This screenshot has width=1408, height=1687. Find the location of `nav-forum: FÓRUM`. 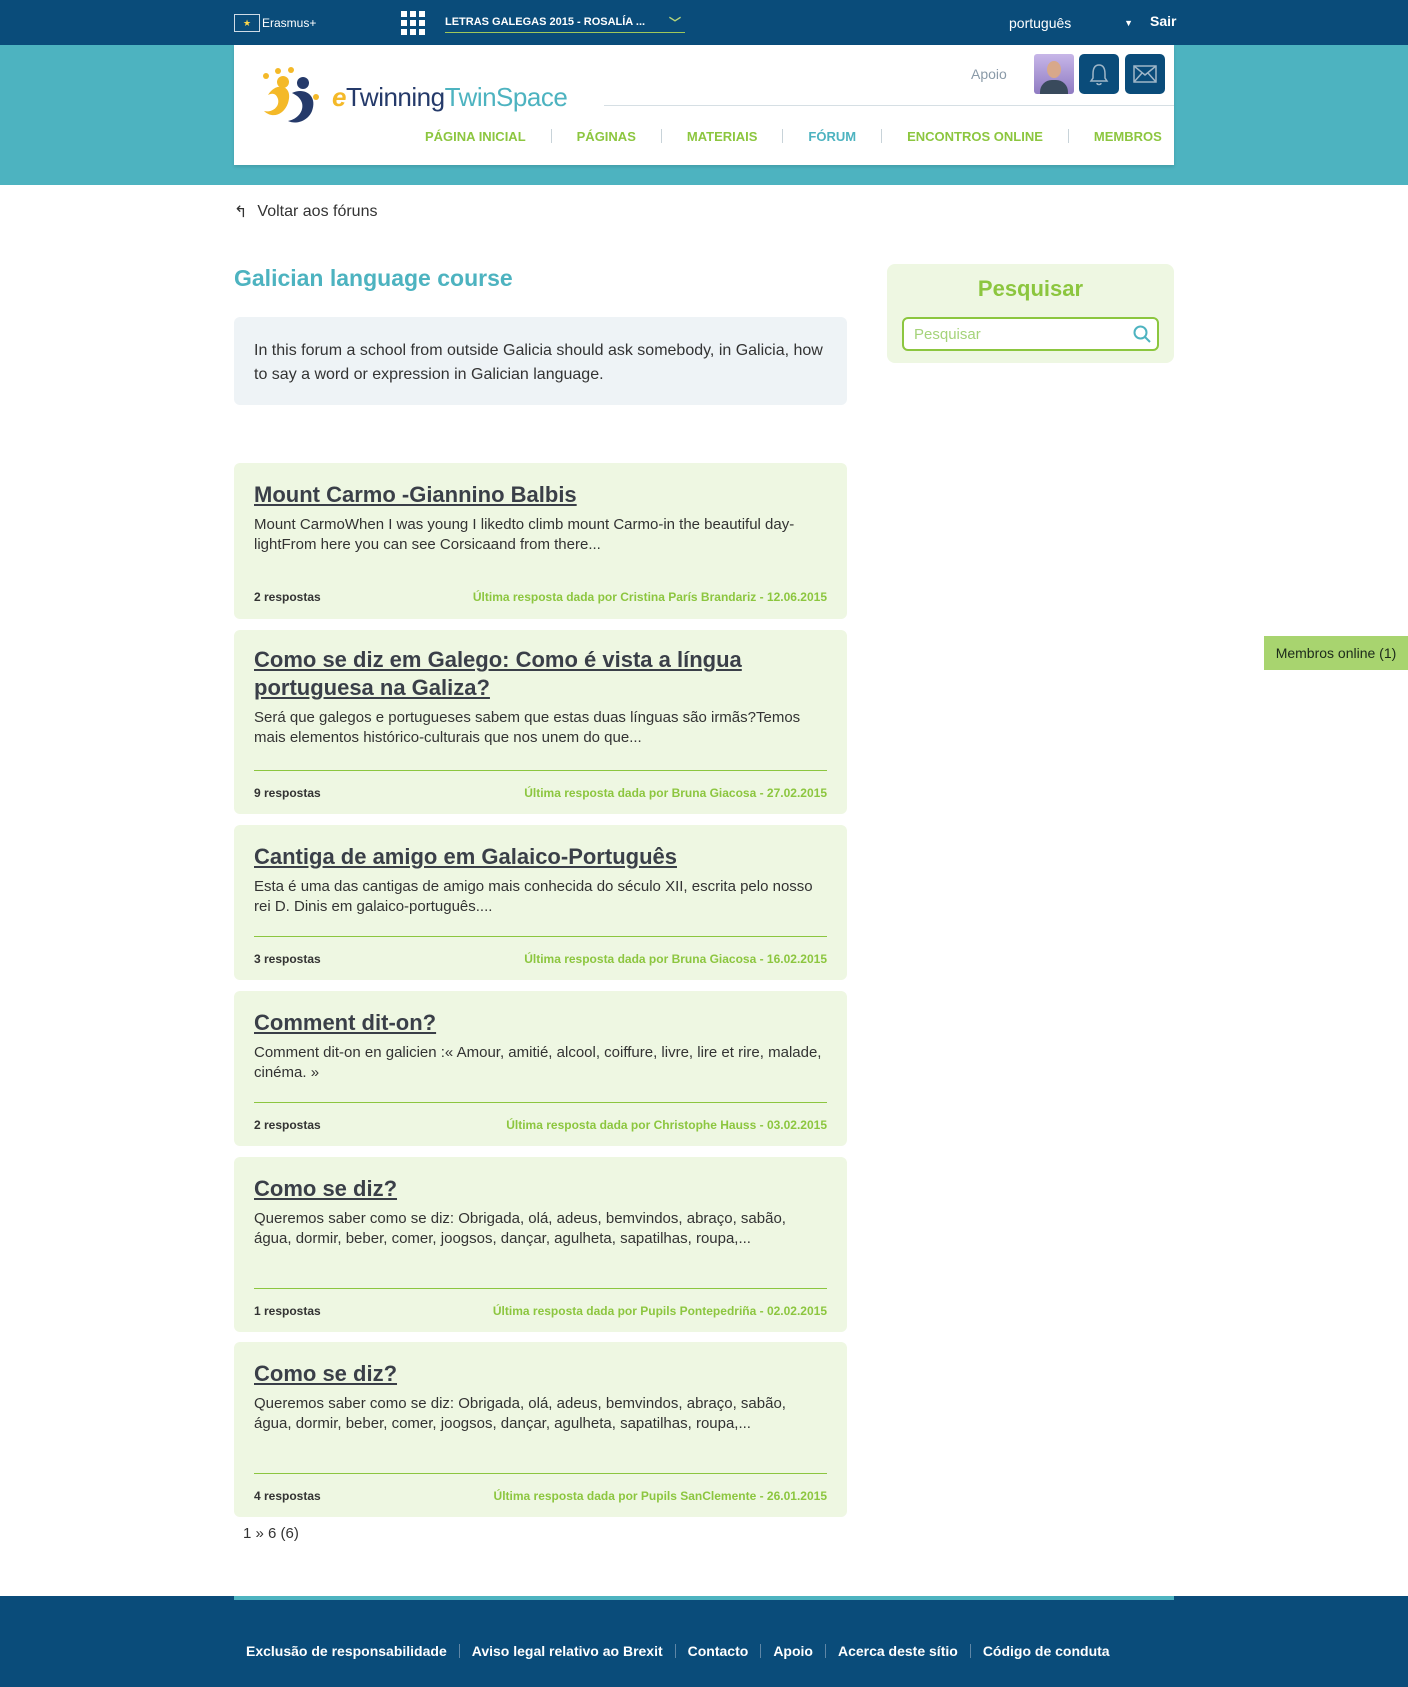

nav-forum: FÓRUM is located at coordinates (832, 136).